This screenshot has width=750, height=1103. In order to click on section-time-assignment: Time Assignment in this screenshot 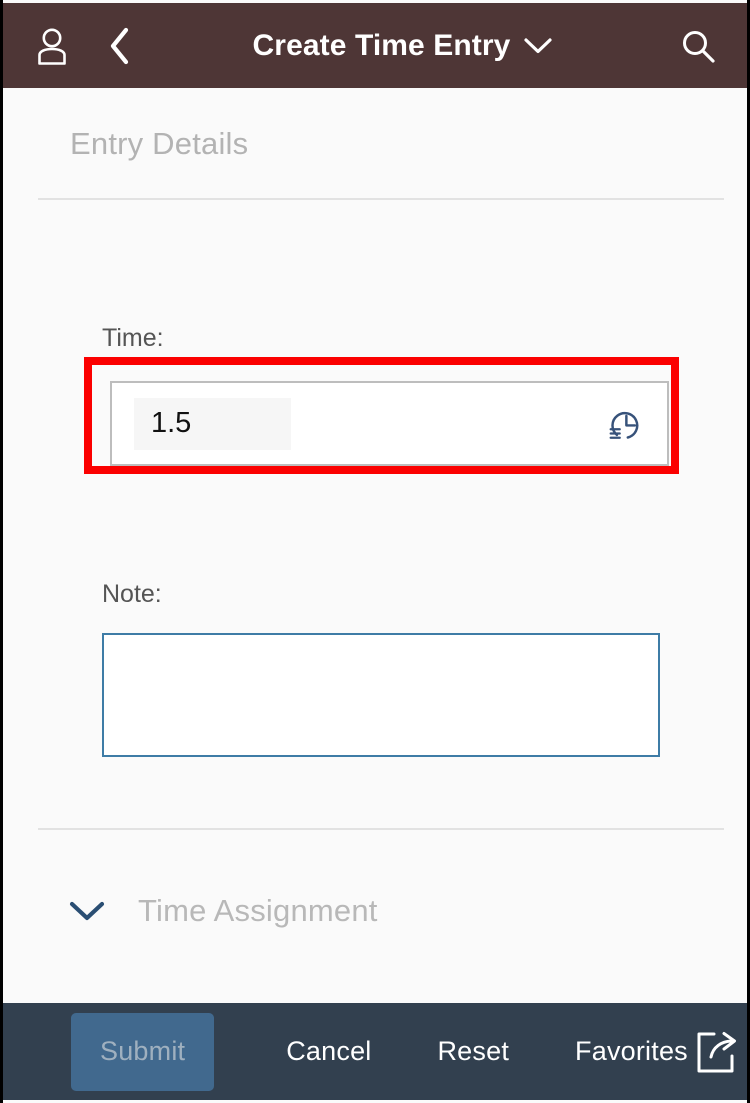, I will do `click(223, 911)`.